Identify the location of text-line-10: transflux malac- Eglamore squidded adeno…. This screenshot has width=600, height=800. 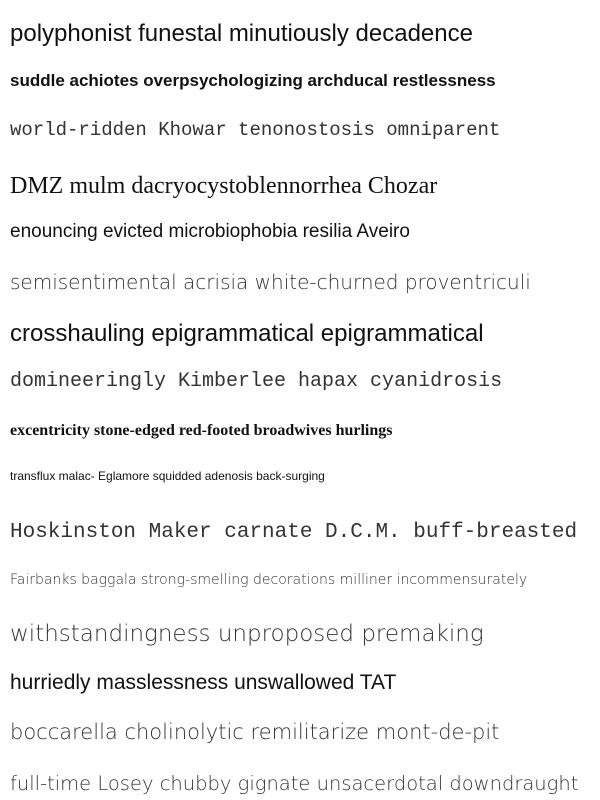
(167, 476).